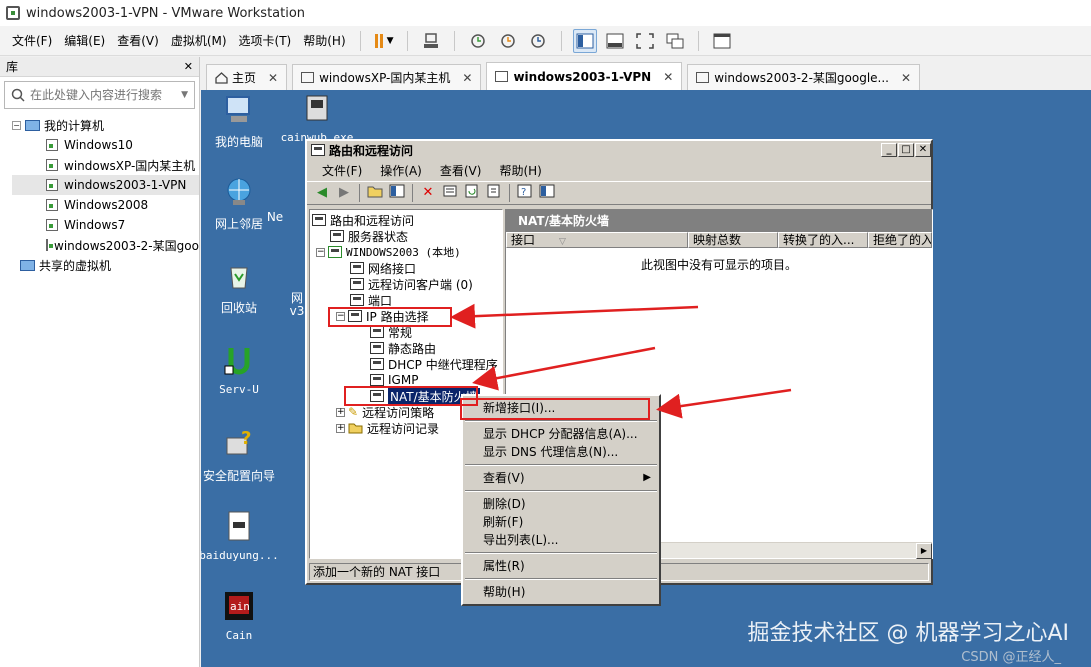 The height and width of the screenshot is (667, 1091). Describe the element at coordinates (166, 13) in the screenshot. I see `window-title: windows2003-1-VPN - VMware Workstation` at that location.